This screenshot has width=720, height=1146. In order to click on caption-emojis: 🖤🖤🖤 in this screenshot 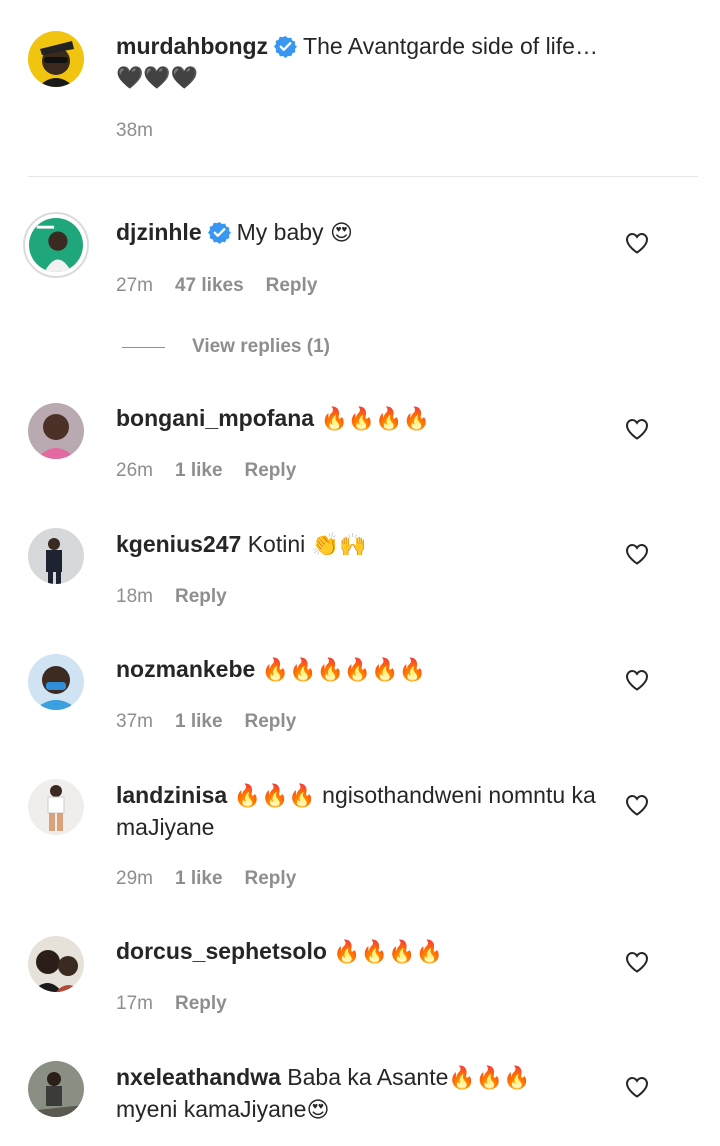, I will do `click(157, 78)`.